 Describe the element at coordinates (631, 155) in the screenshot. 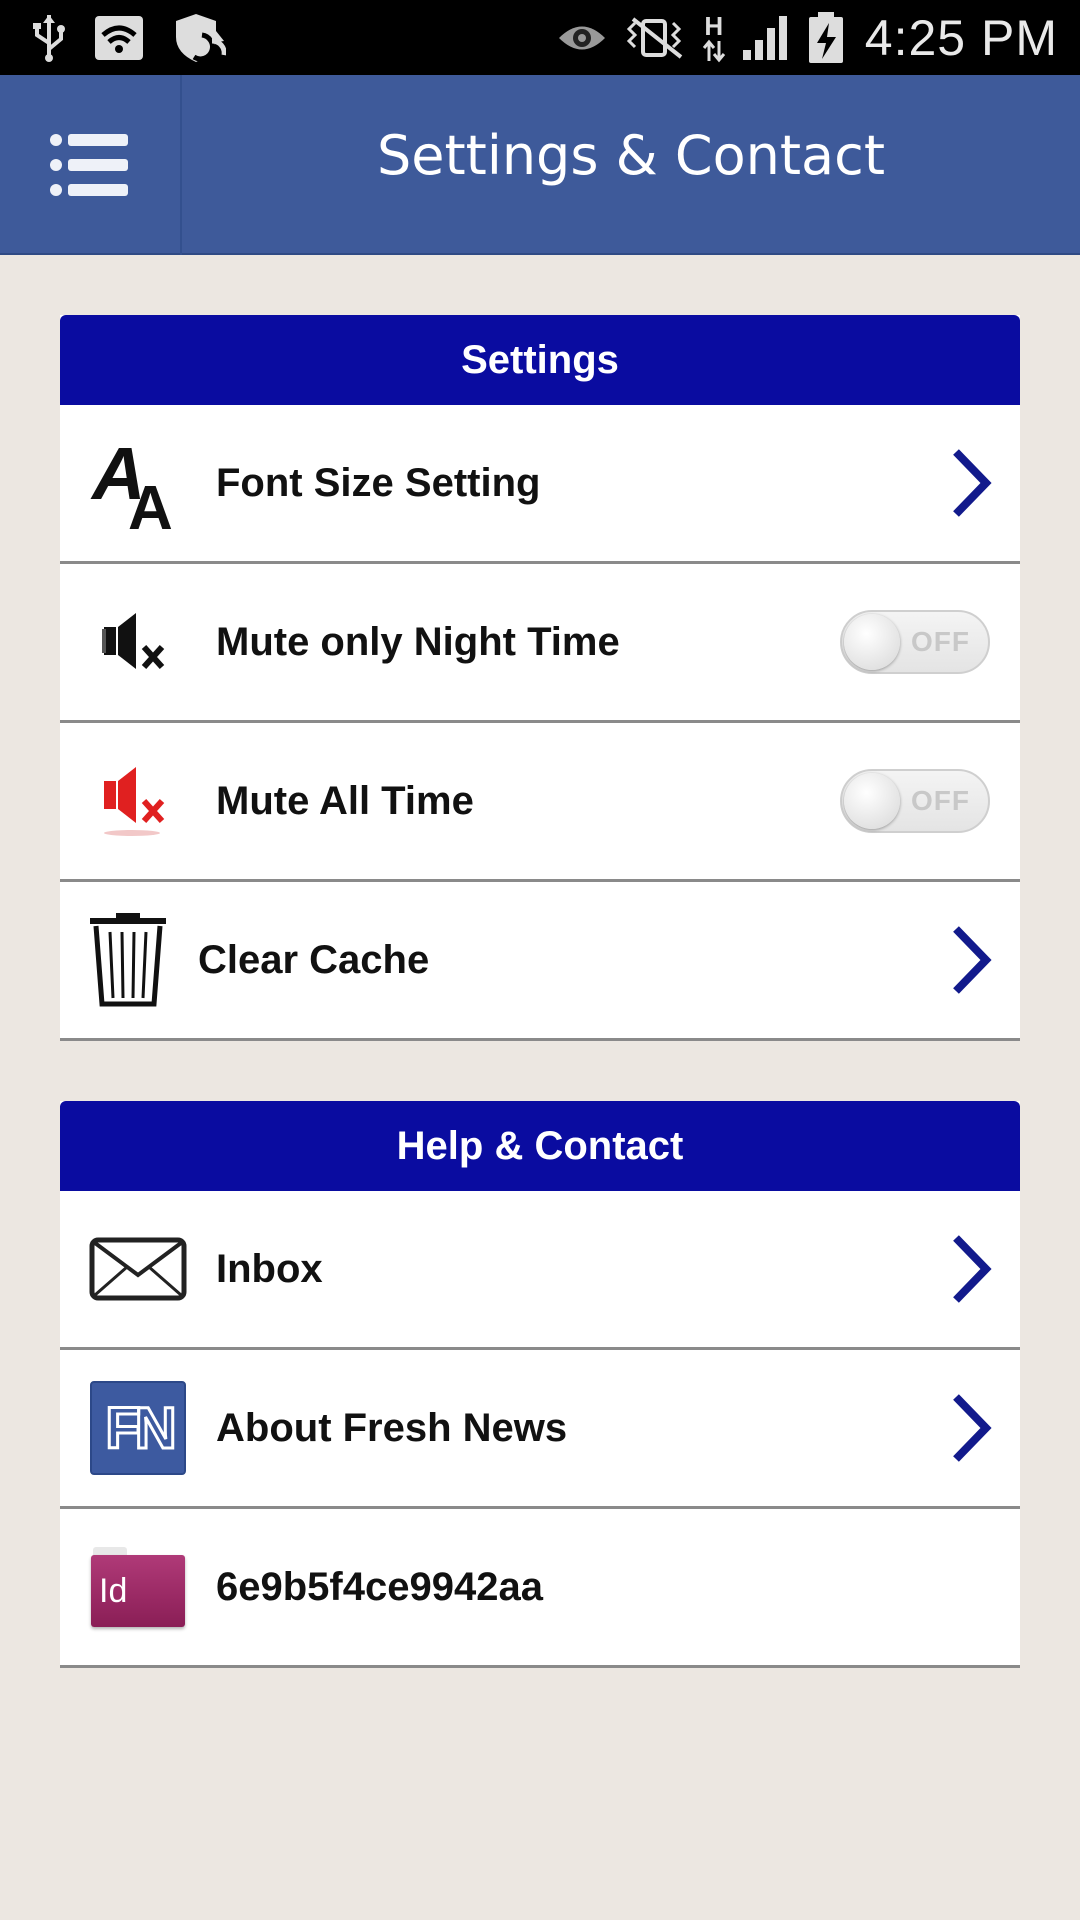

I see `page-title: Settings & Contact` at that location.